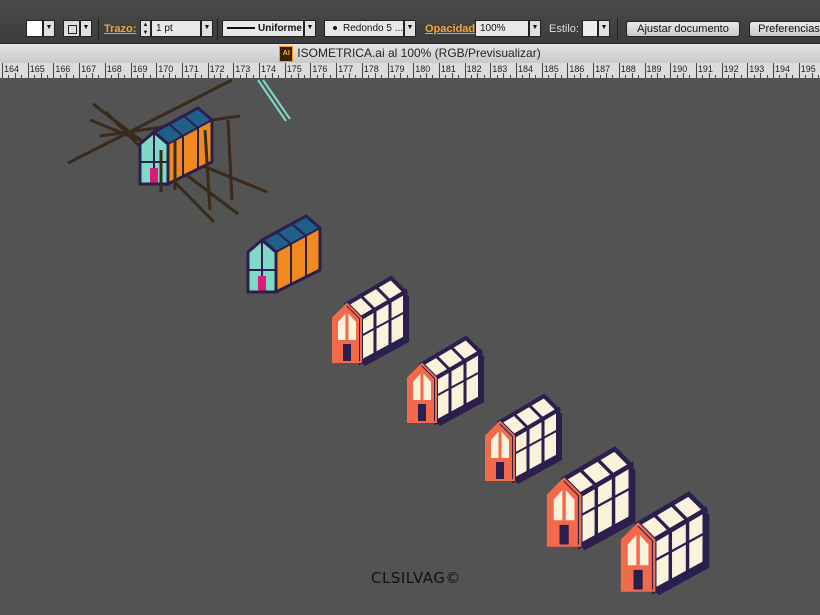 Image resolution: width=820 pixels, height=615 pixels. Describe the element at coordinates (590, 28) in the screenshot. I see `style-swatch` at that location.